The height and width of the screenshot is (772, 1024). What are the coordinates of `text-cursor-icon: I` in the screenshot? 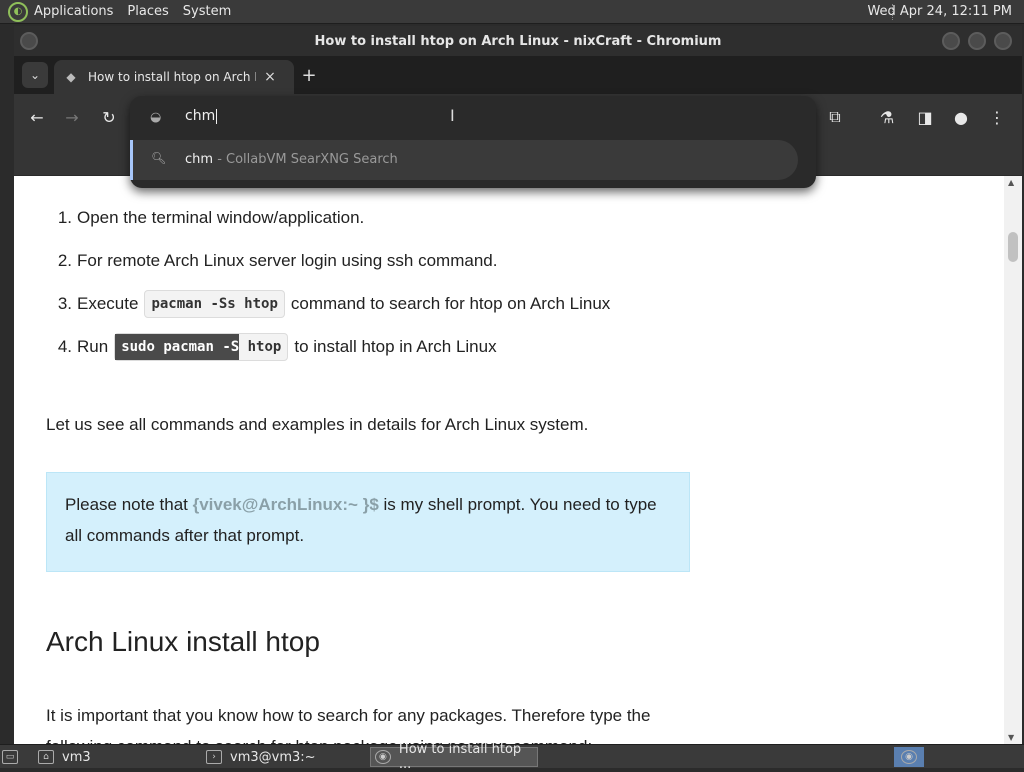 It's located at (452, 115).